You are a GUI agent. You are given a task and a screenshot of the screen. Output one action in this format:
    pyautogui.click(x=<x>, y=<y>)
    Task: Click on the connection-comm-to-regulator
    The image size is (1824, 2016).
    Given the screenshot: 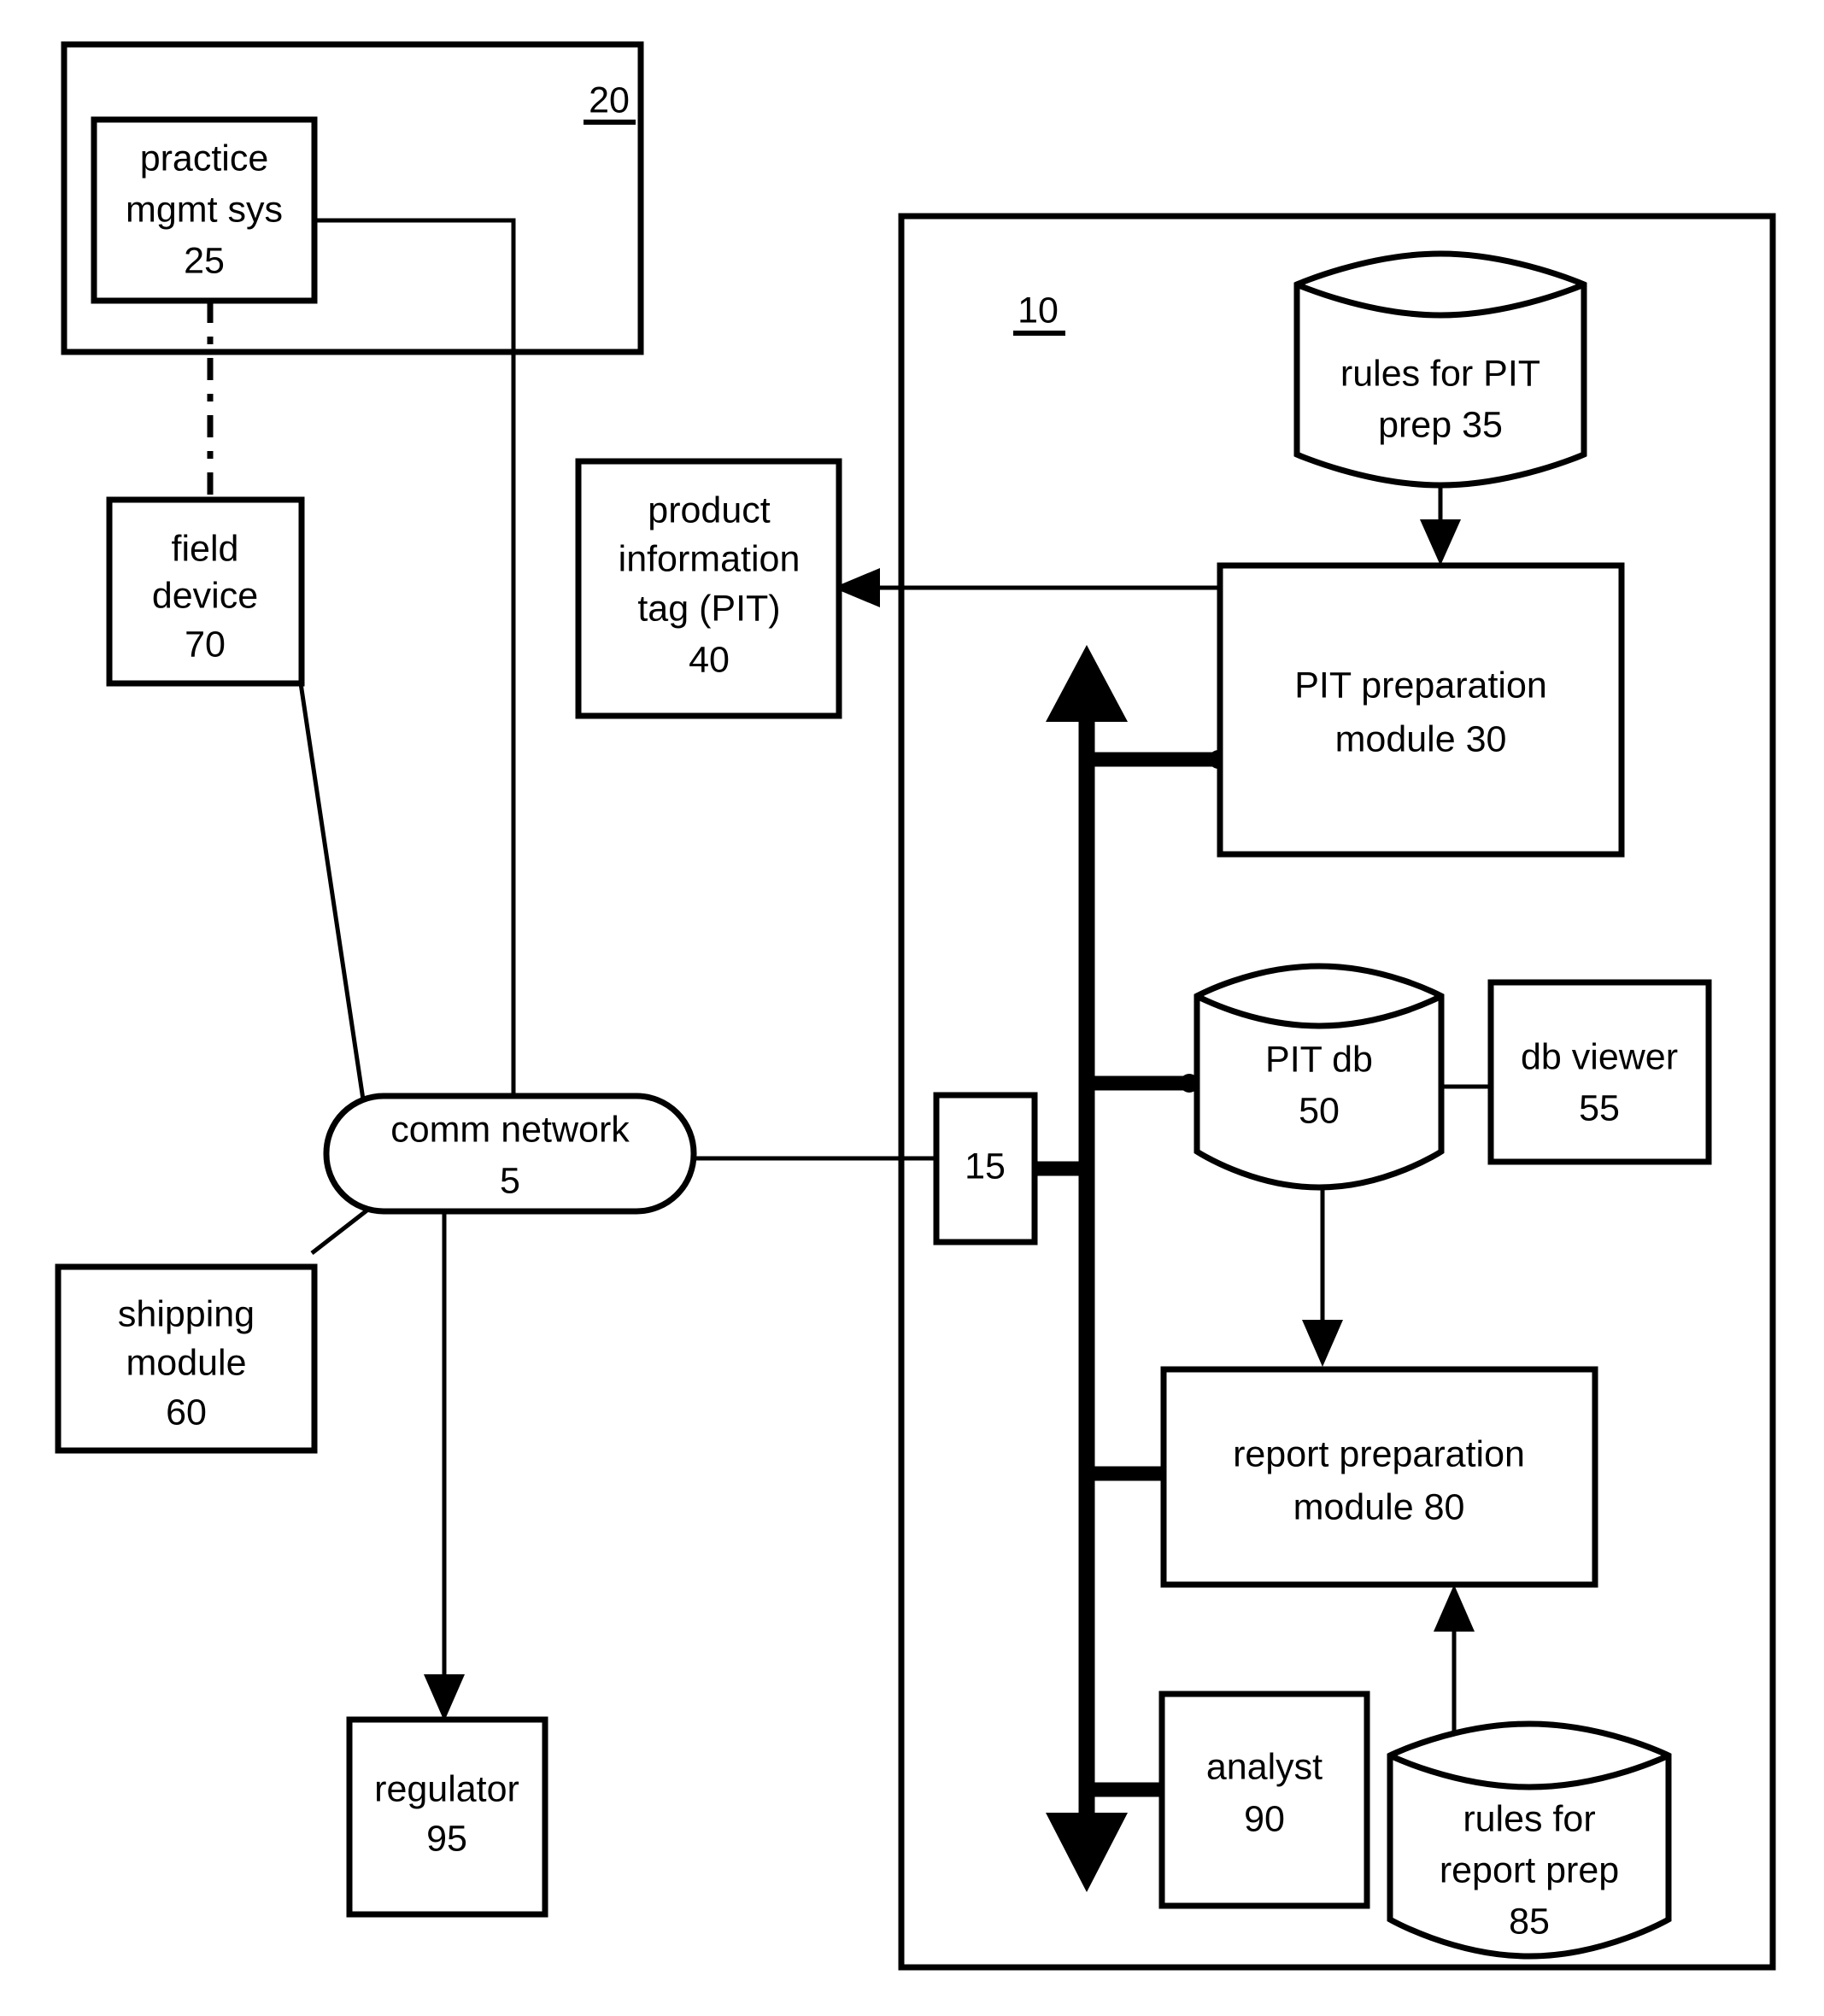 What is the action you would take?
    pyautogui.click(x=444, y=1466)
    